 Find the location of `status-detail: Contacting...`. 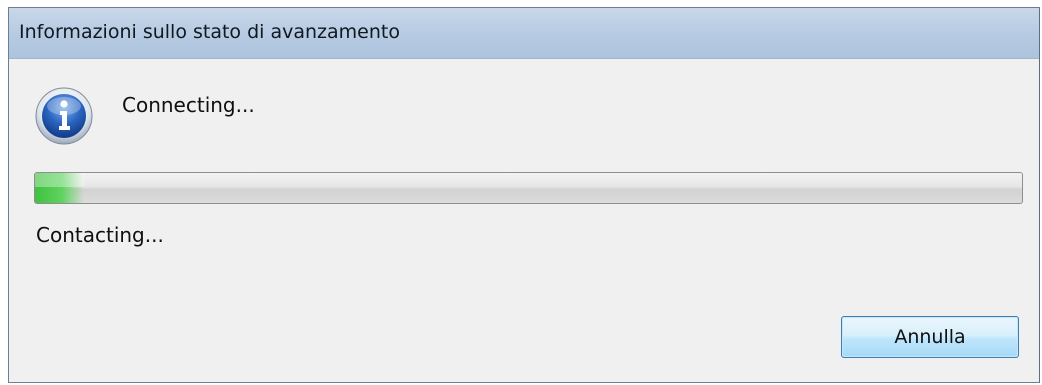

status-detail: Contacting... is located at coordinates (100, 235).